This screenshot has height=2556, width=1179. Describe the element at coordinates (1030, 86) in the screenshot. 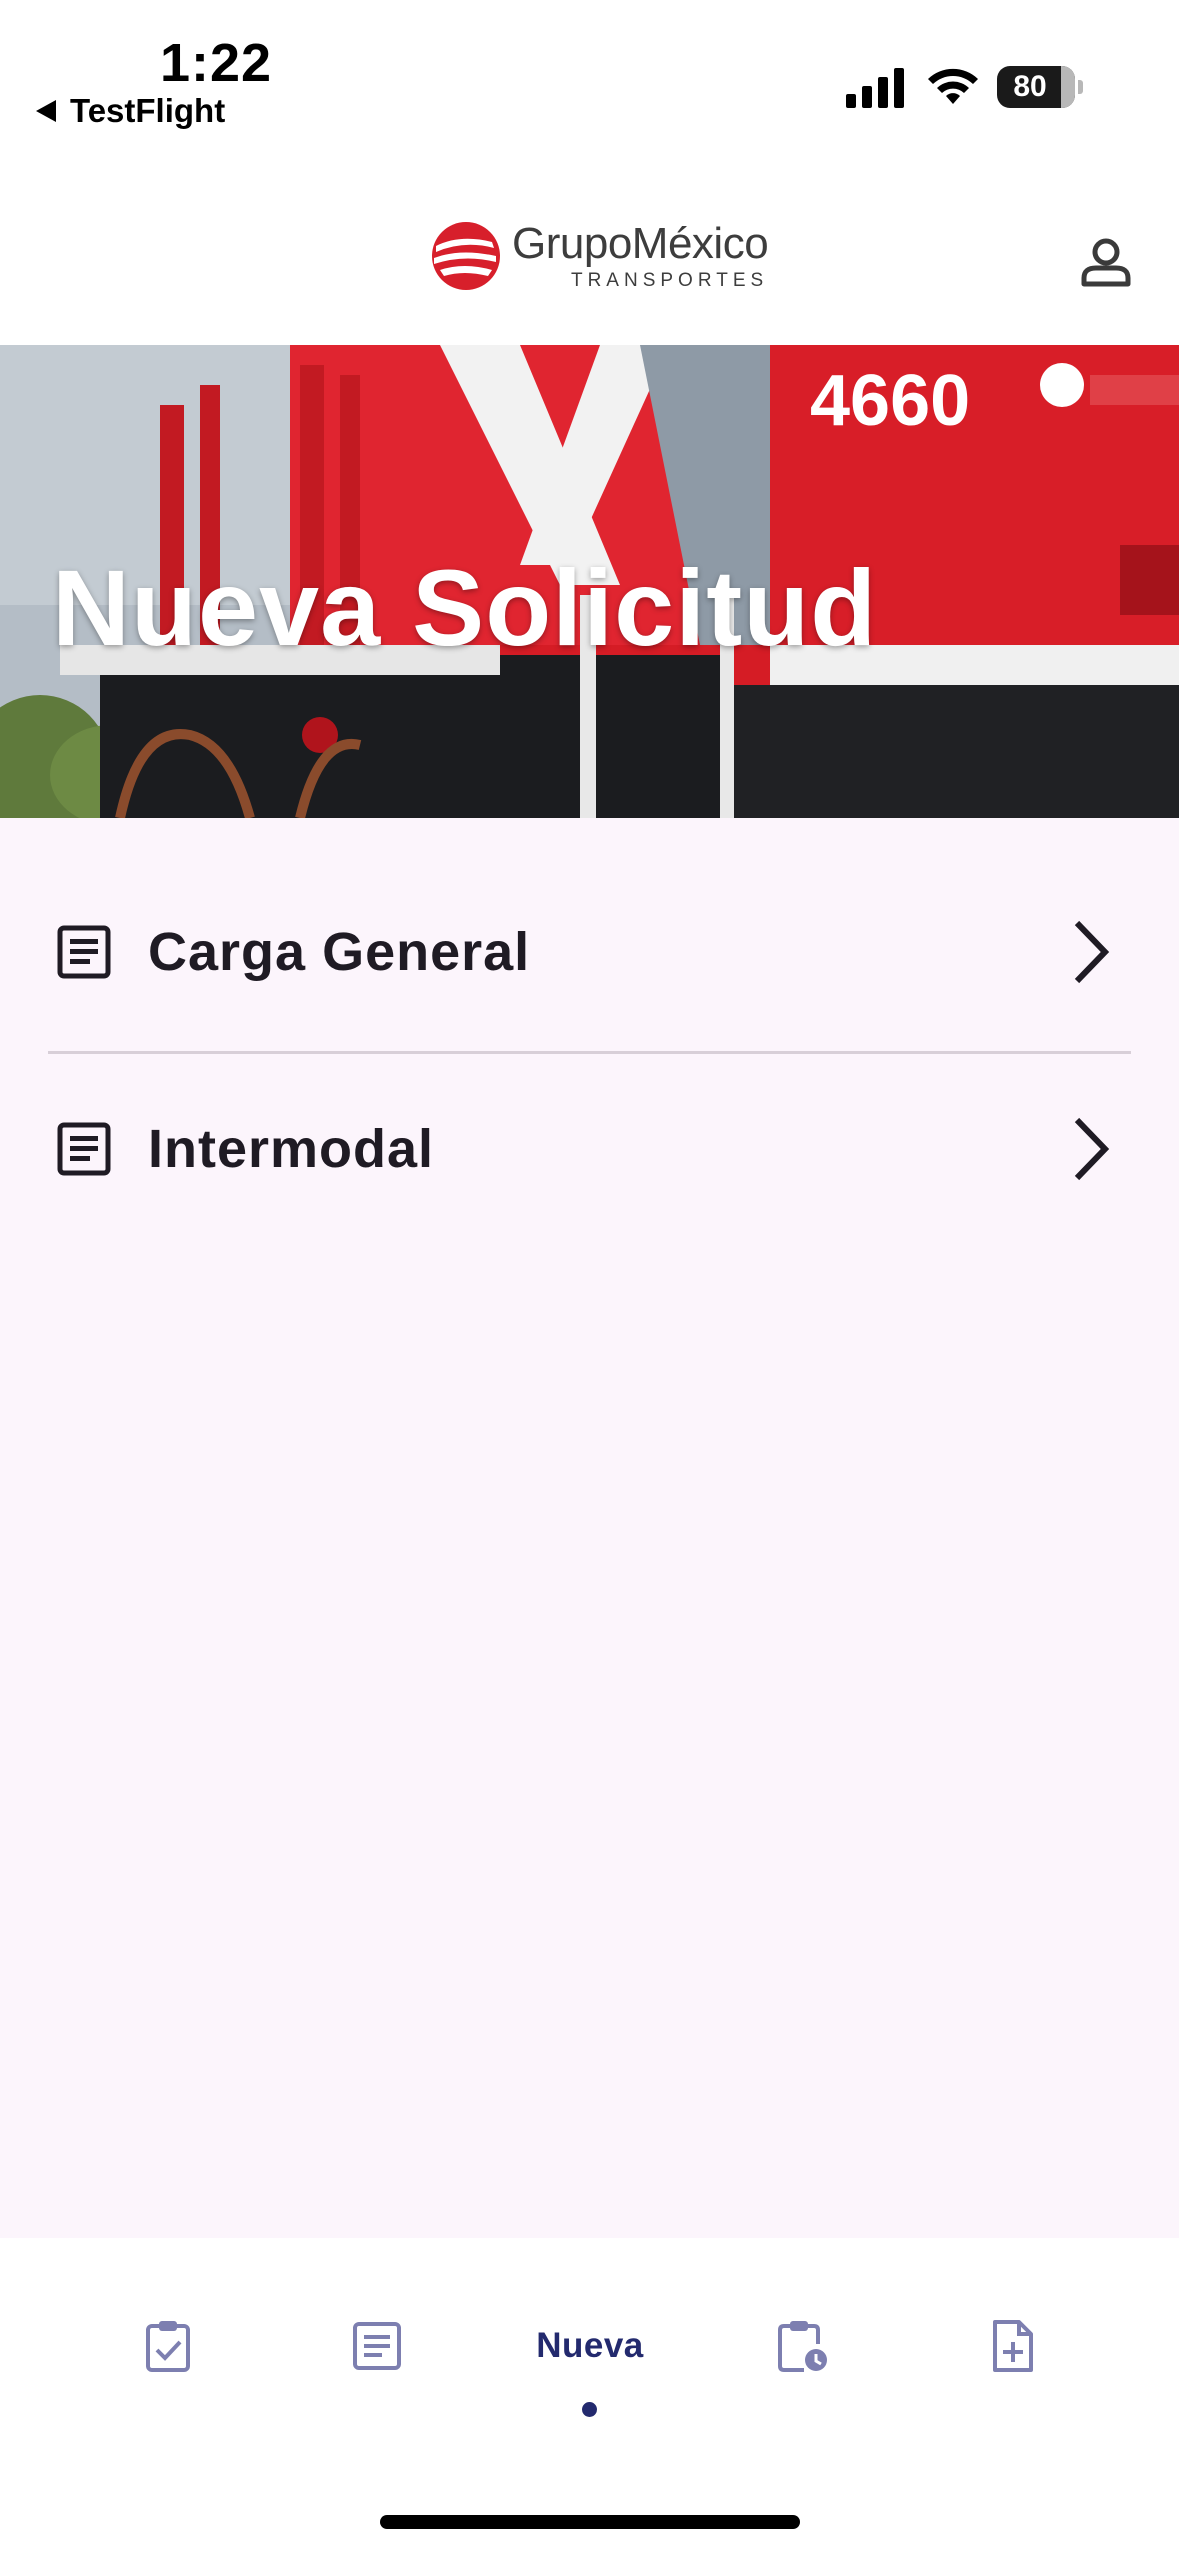

I see `battery-percent: 80` at that location.